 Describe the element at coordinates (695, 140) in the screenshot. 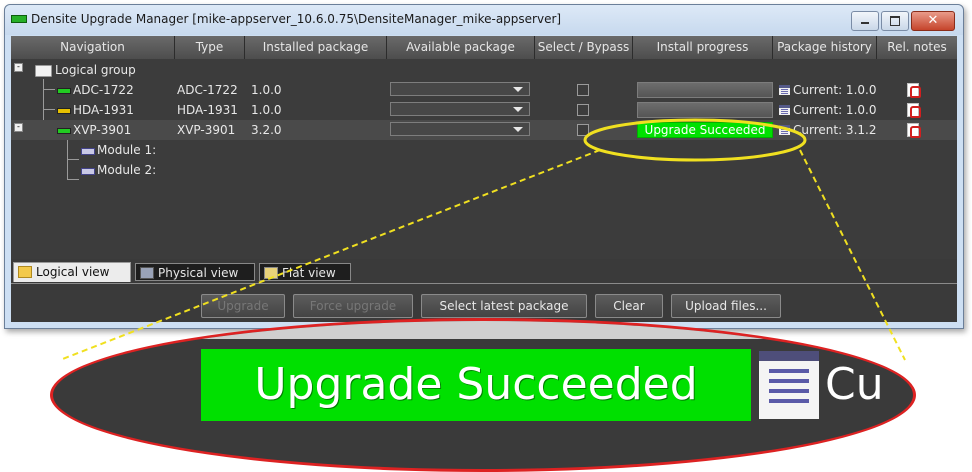

I see `highlight-ellipse` at that location.